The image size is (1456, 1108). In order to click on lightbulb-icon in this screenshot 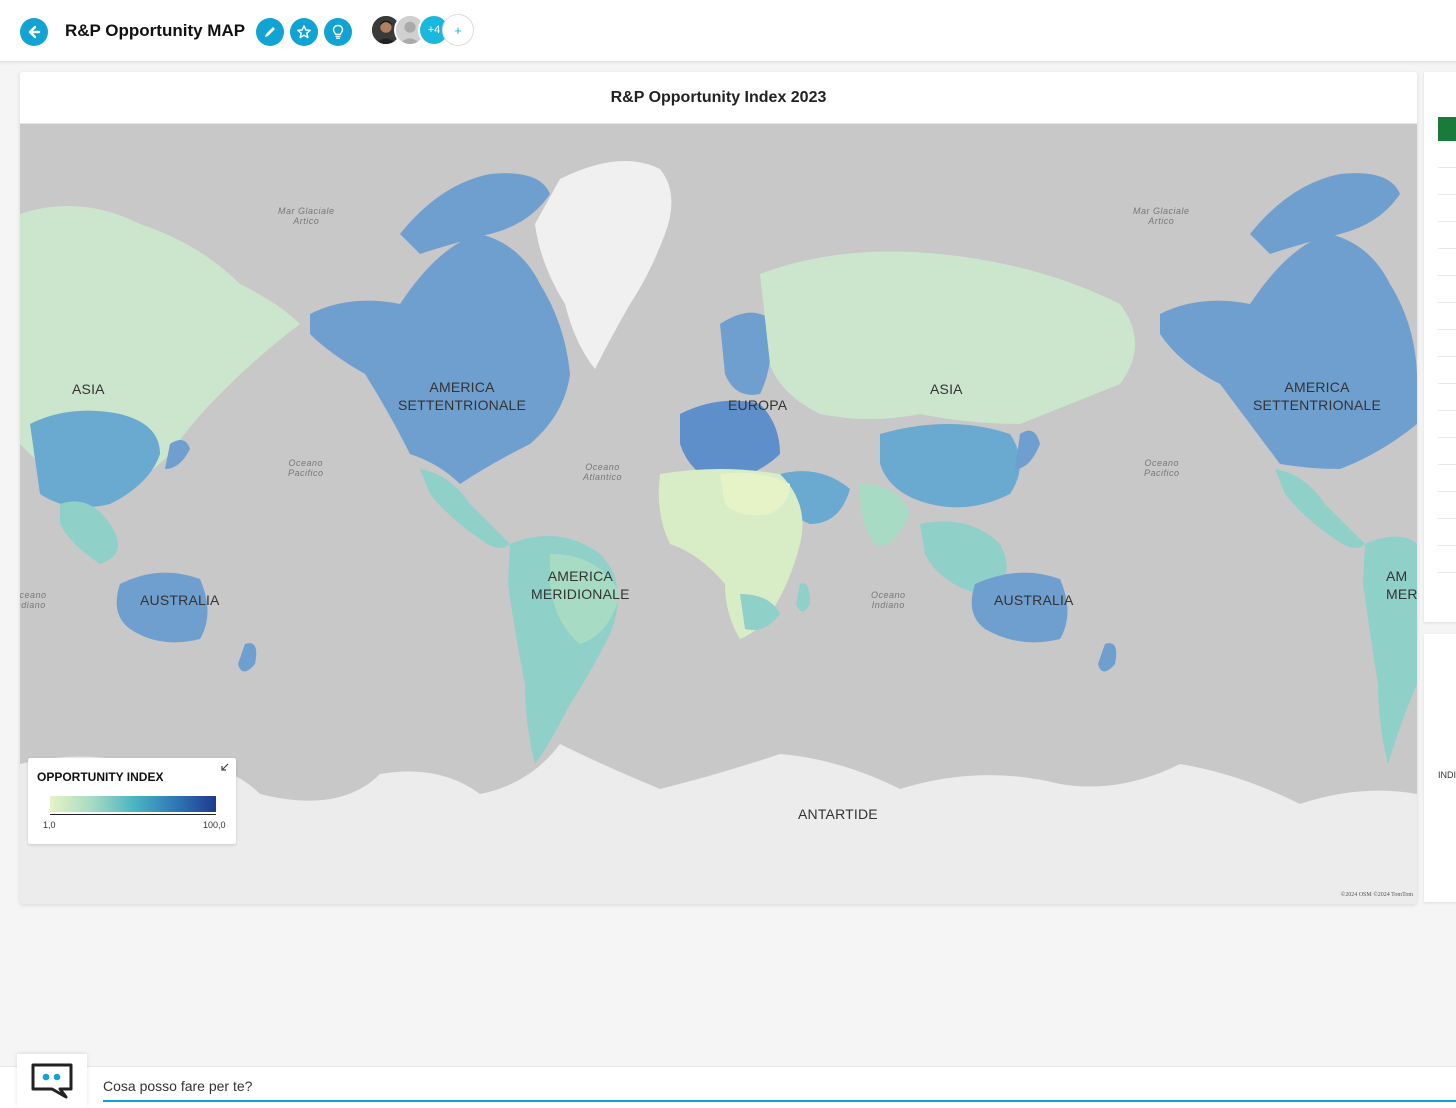, I will do `click(338, 31)`.